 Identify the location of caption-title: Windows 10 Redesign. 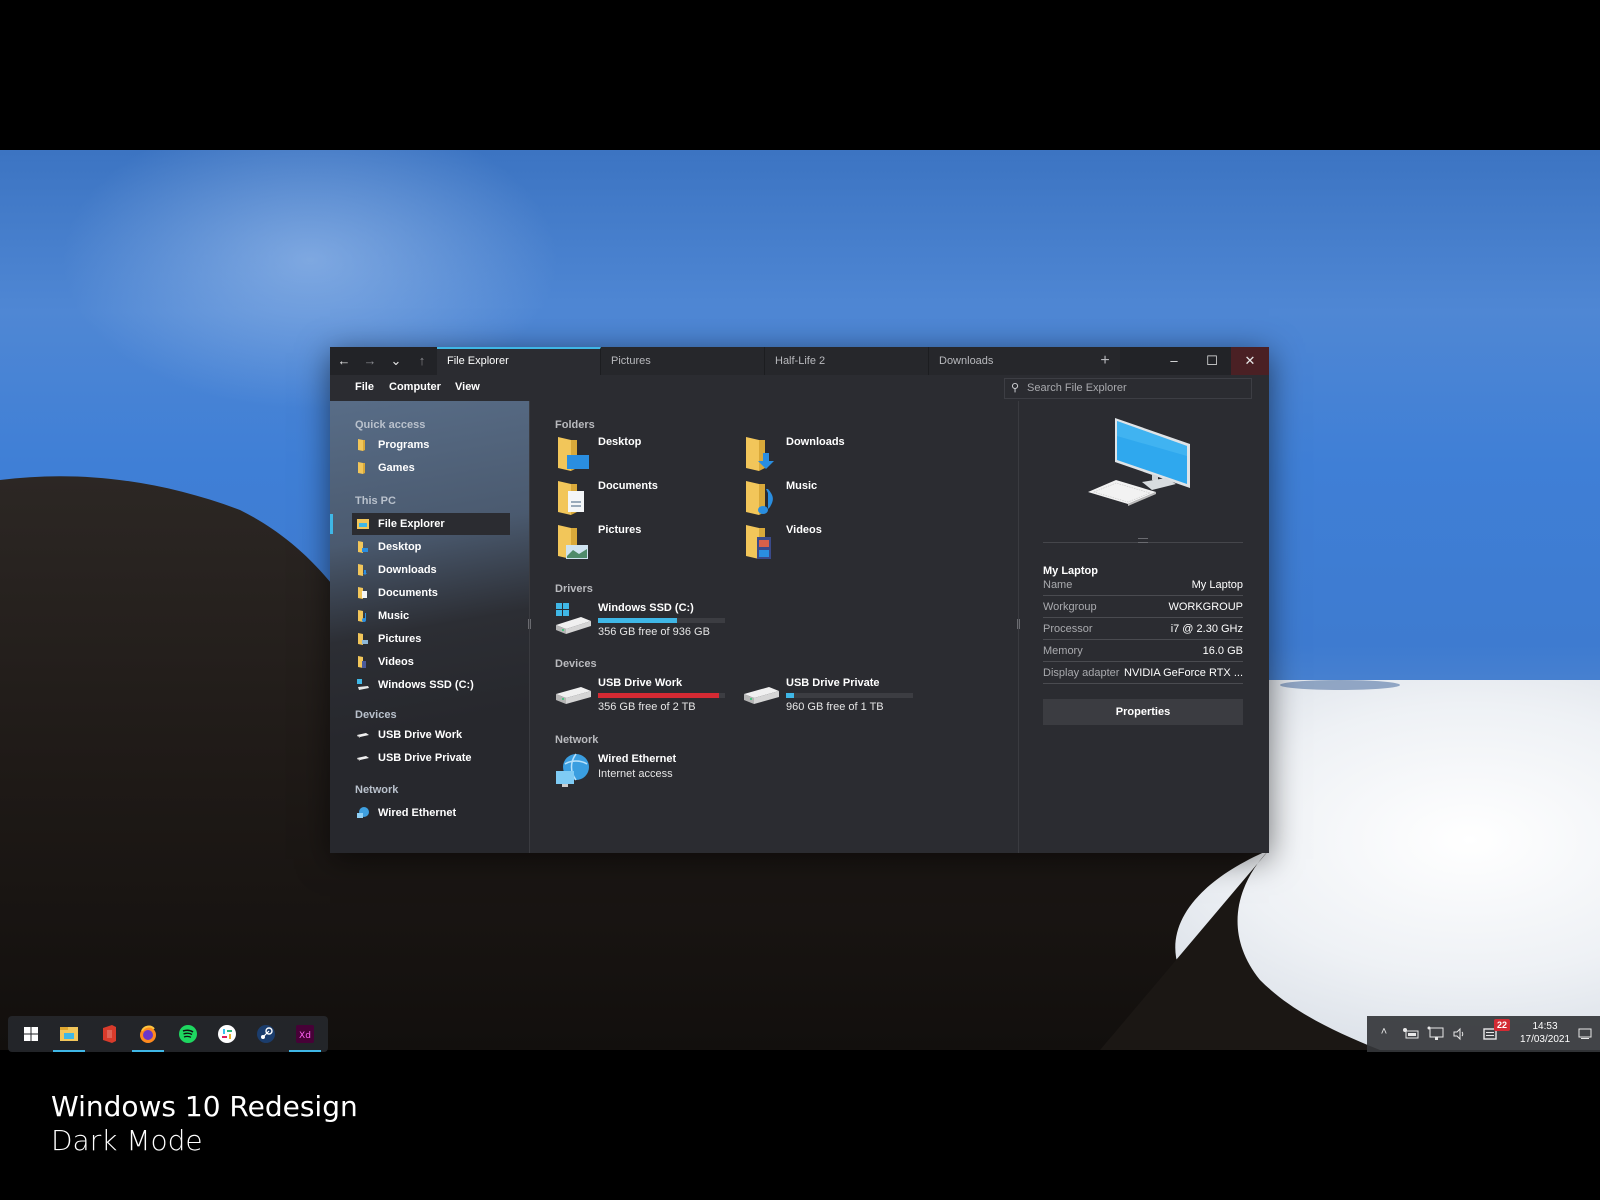
(204, 1106).